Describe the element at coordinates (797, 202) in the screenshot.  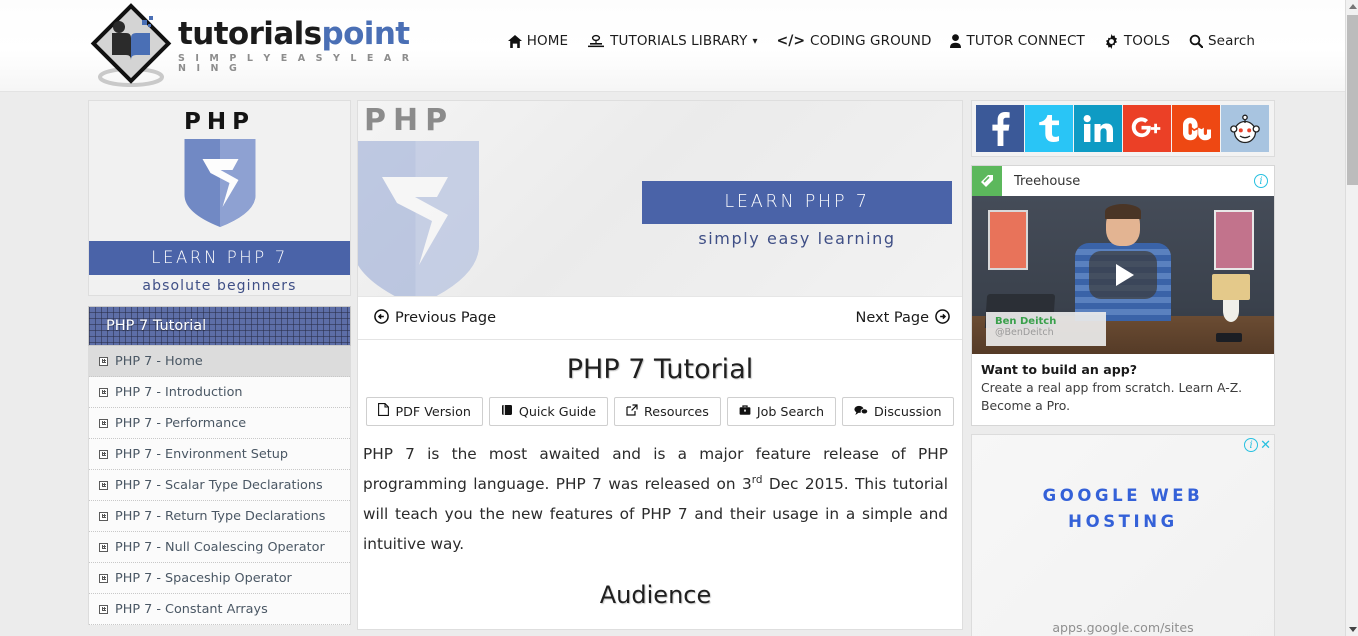
I see `hero-learn-label: LEARN PHP 7` at that location.